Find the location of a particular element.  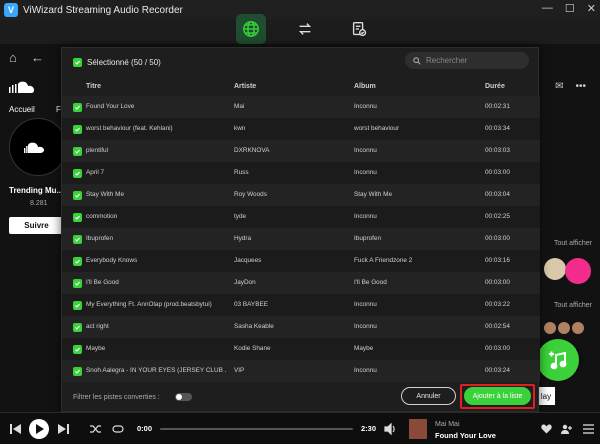

track-row: Maybe Kodie Shane Maybe 00:03:00 is located at coordinates (301, 349).